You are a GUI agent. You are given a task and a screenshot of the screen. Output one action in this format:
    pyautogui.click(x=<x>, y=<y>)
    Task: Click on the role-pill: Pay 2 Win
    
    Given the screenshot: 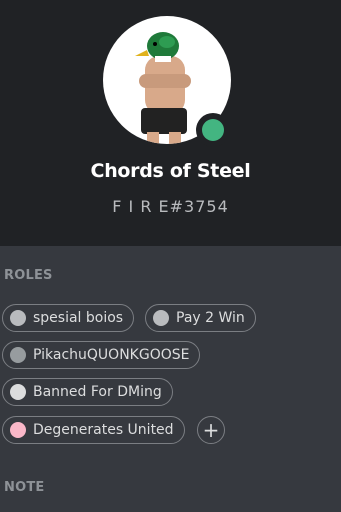 What is the action you would take?
    pyautogui.click(x=200, y=318)
    